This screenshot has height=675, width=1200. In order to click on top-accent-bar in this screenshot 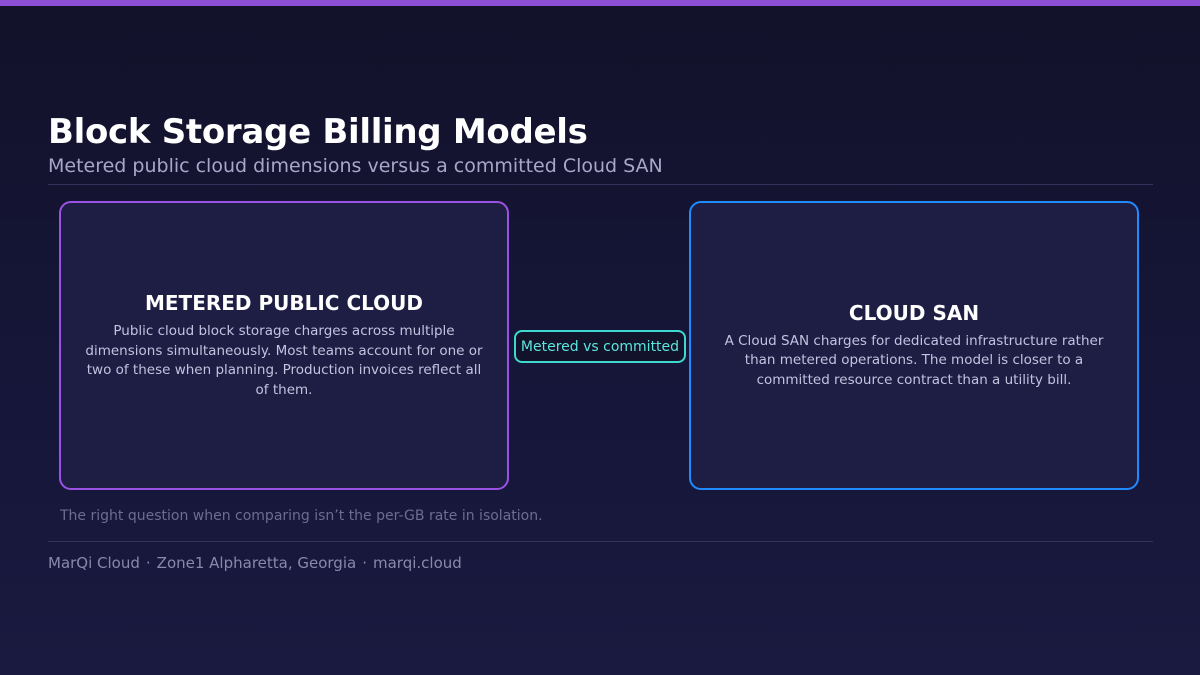, I will do `click(600, 3)`.